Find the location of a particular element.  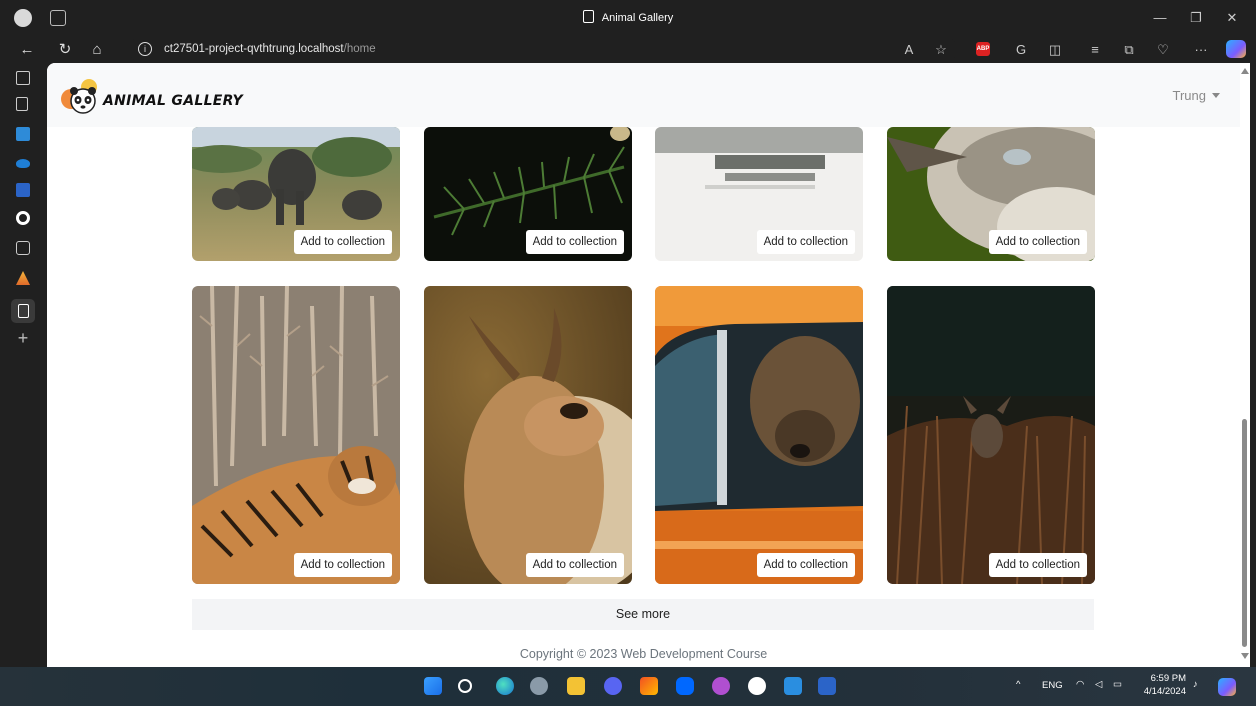

active-page-icon is located at coordinates (23, 311).